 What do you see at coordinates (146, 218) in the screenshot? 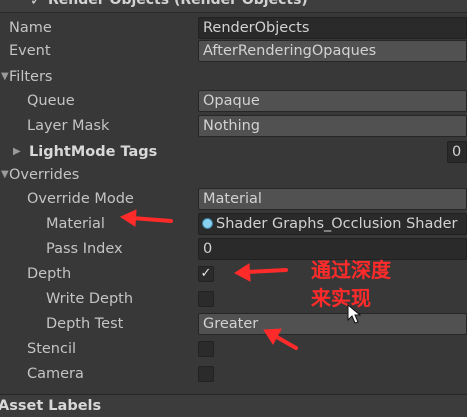
I see `material-arrow-icon` at bounding box center [146, 218].